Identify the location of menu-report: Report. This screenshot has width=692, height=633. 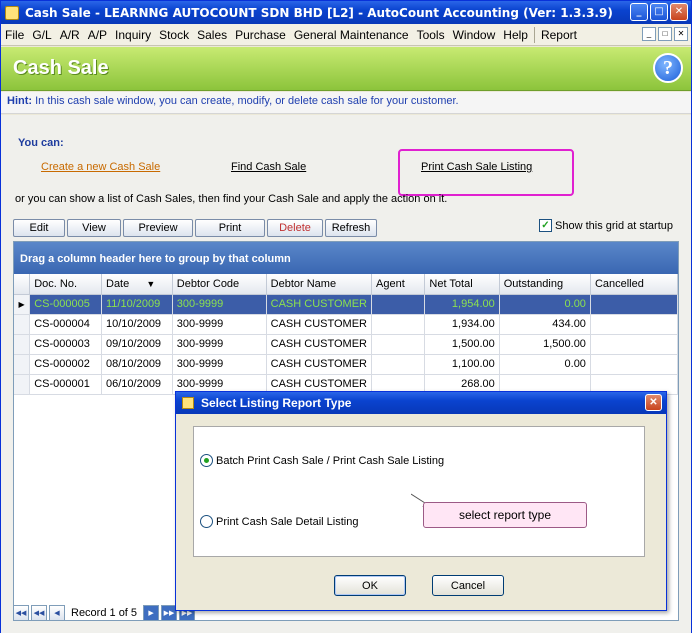
(559, 35).